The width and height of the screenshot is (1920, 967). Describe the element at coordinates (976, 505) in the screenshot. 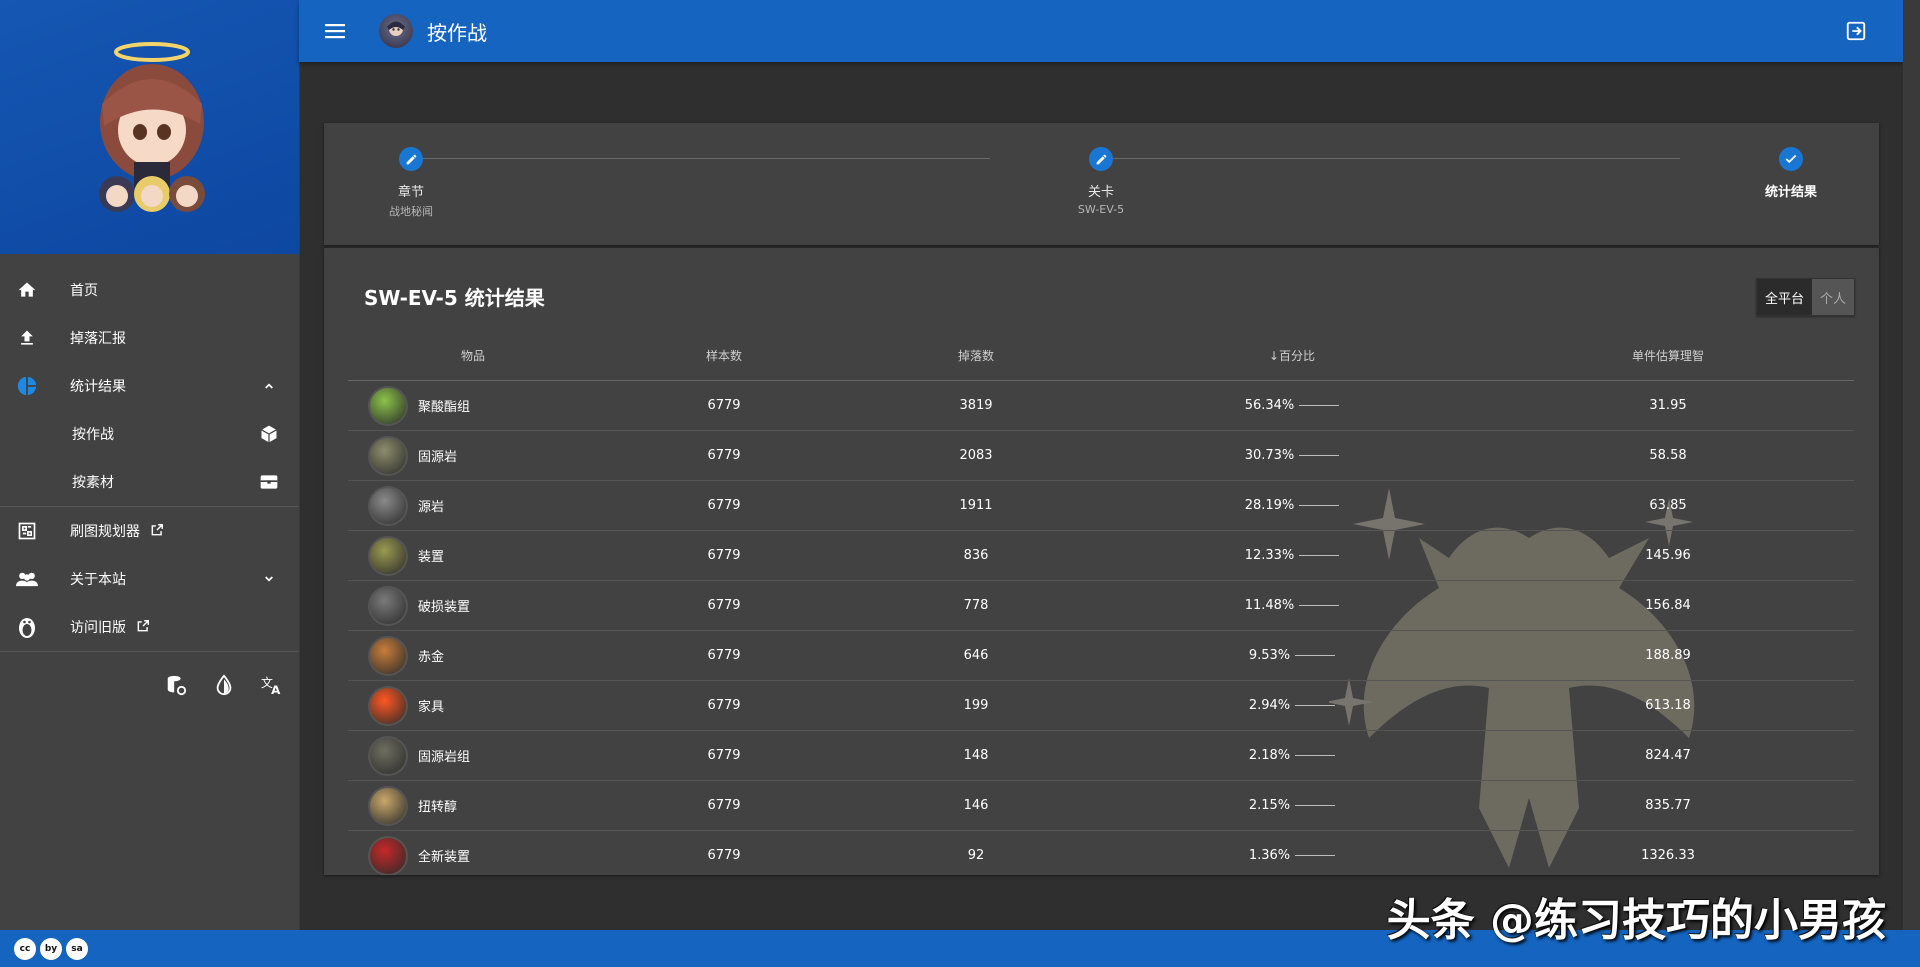

I see `drops-cell: 1911` at that location.